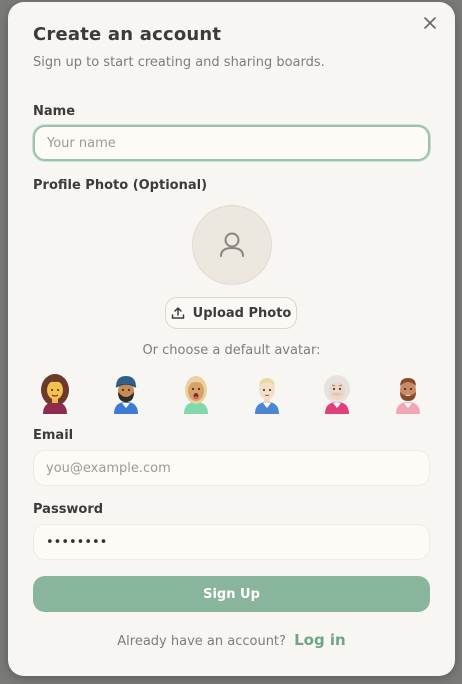  Describe the element at coordinates (231, 542) in the screenshot. I see `password-input` at that location.